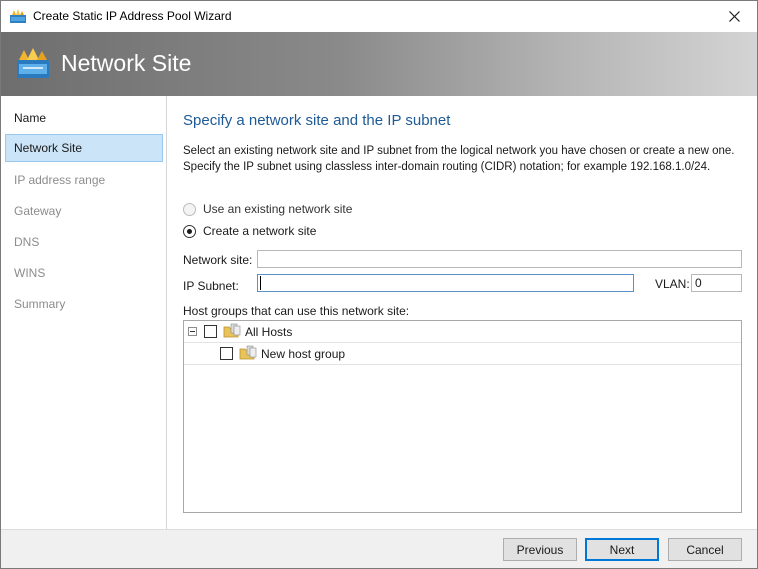  What do you see at coordinates (317, 120) in the screenshot?
I see `section-heading: Specify a network site and the IP subnet` at bounding box center [317, 120].